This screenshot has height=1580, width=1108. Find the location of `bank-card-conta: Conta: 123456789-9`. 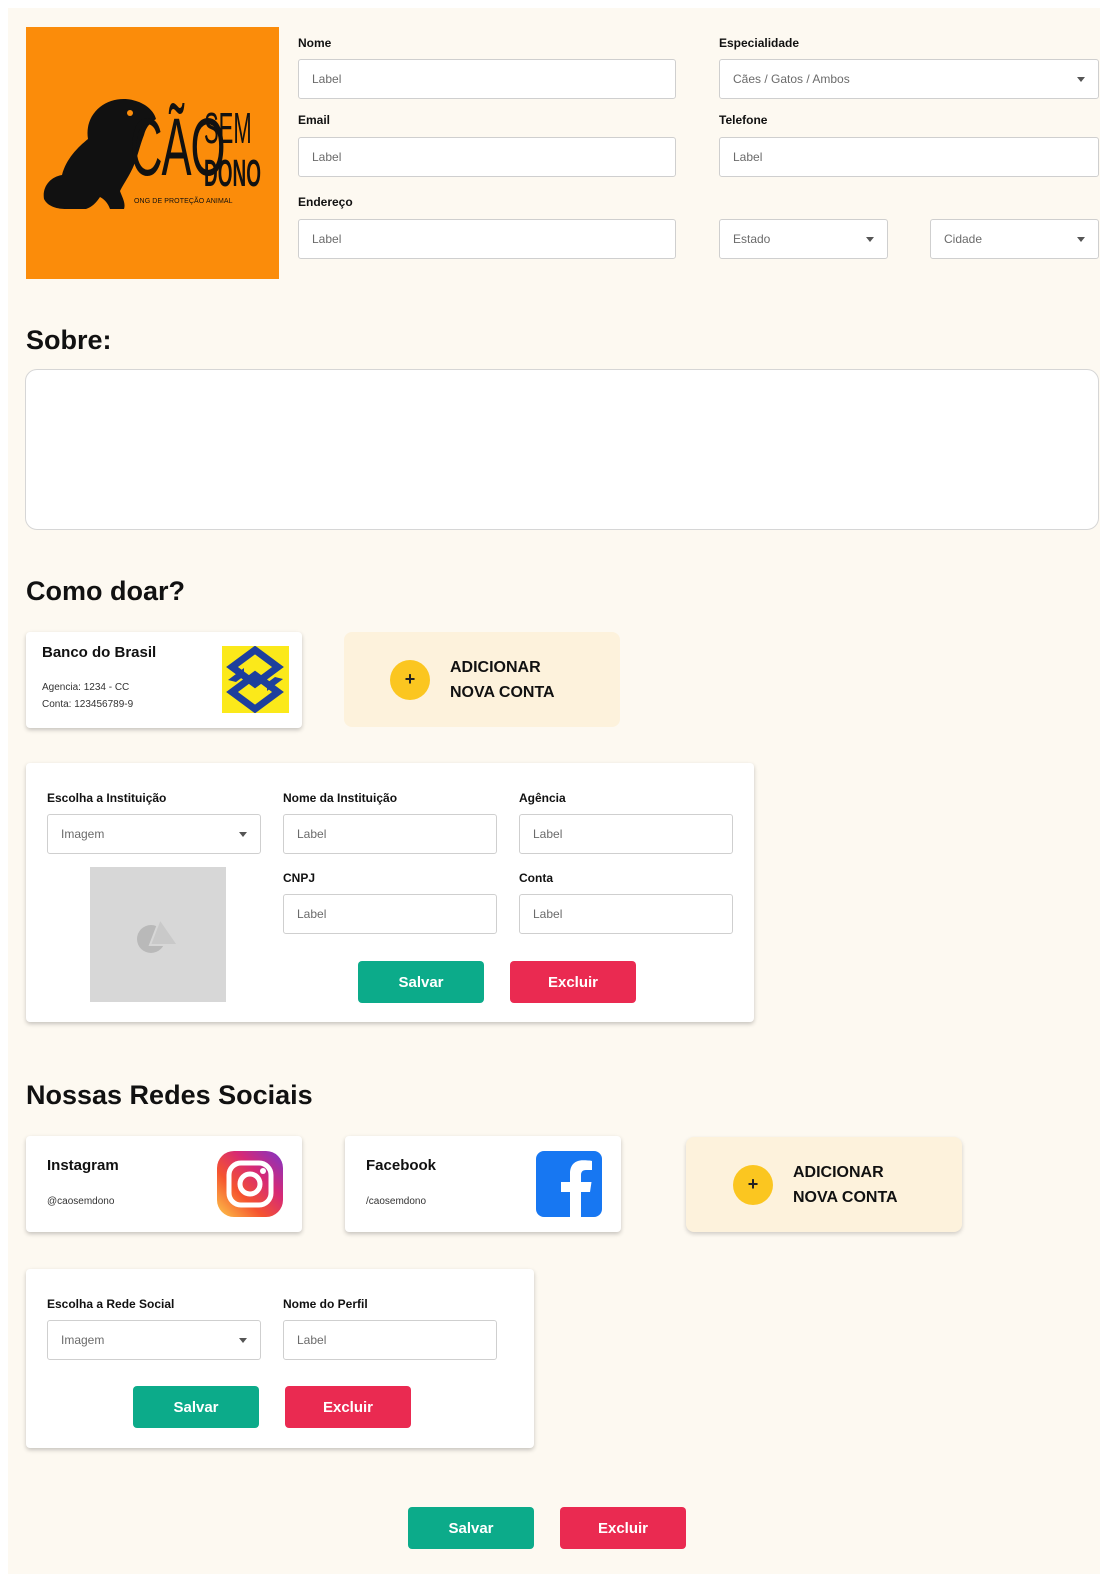

bank-card-conta: Conta: 123456789-9 is located at coordinates (88, 704).